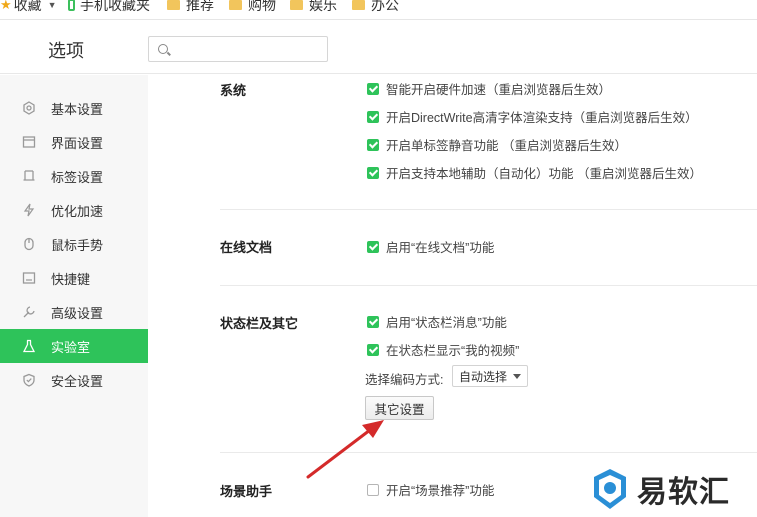 The width and height of the screenshot is (757, 517). I want to click on watermark: 易软汇, so click(660, 489).